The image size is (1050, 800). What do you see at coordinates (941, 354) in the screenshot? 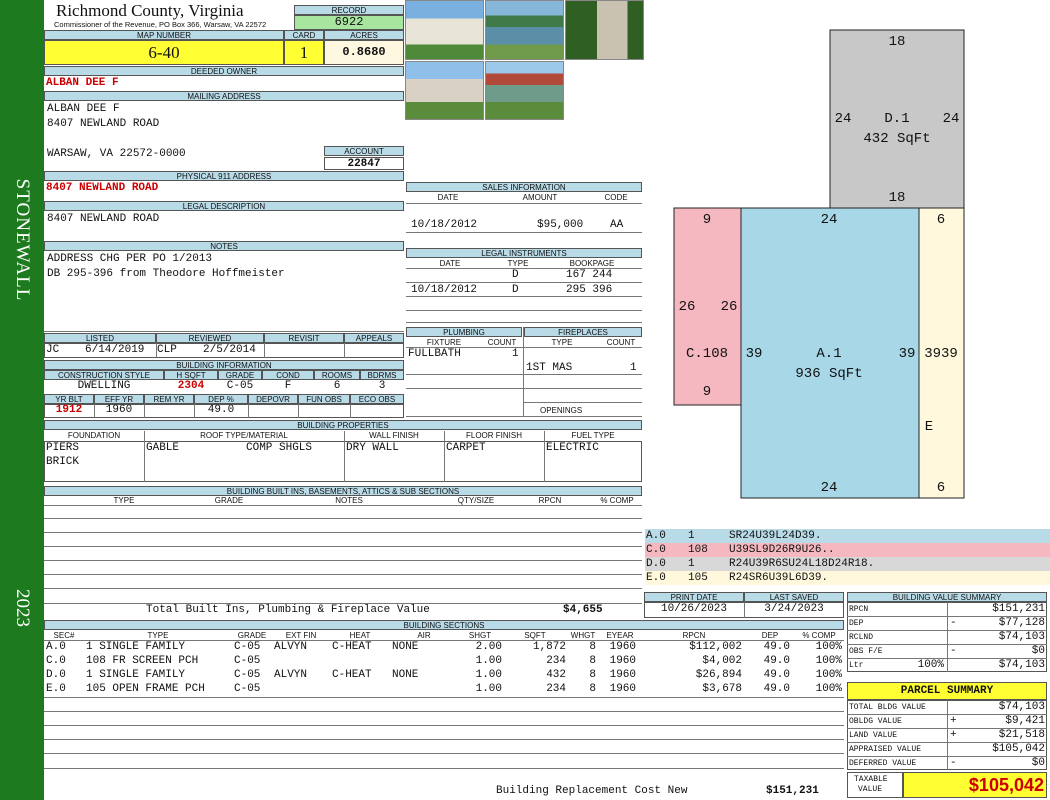
I see `e-side-dim: 3939` at bounding box center [941, 354].